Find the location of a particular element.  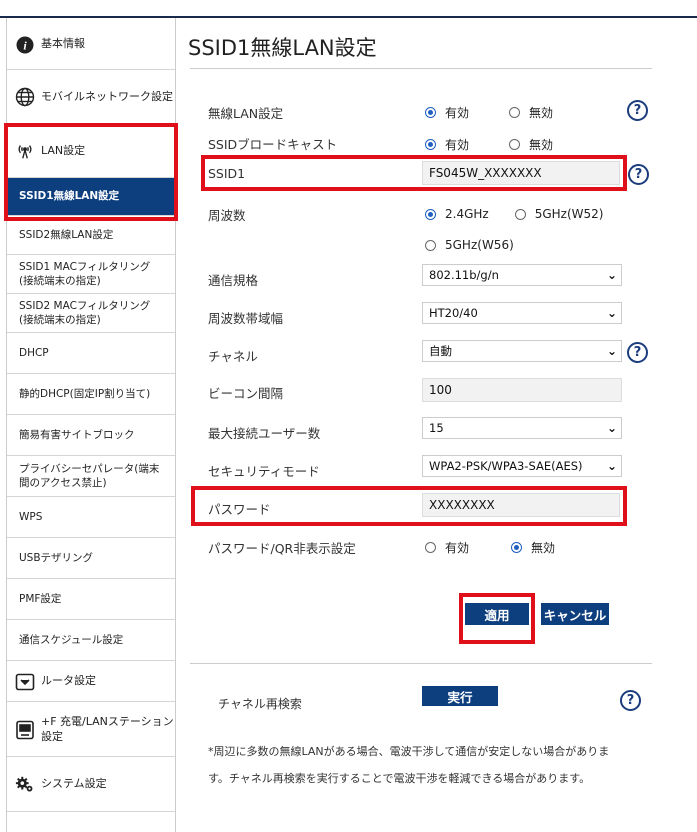

sidebar-item-label: プライバシーセパレータ(端末 間のアクセス禁止) is located at coordinates (89, 475).